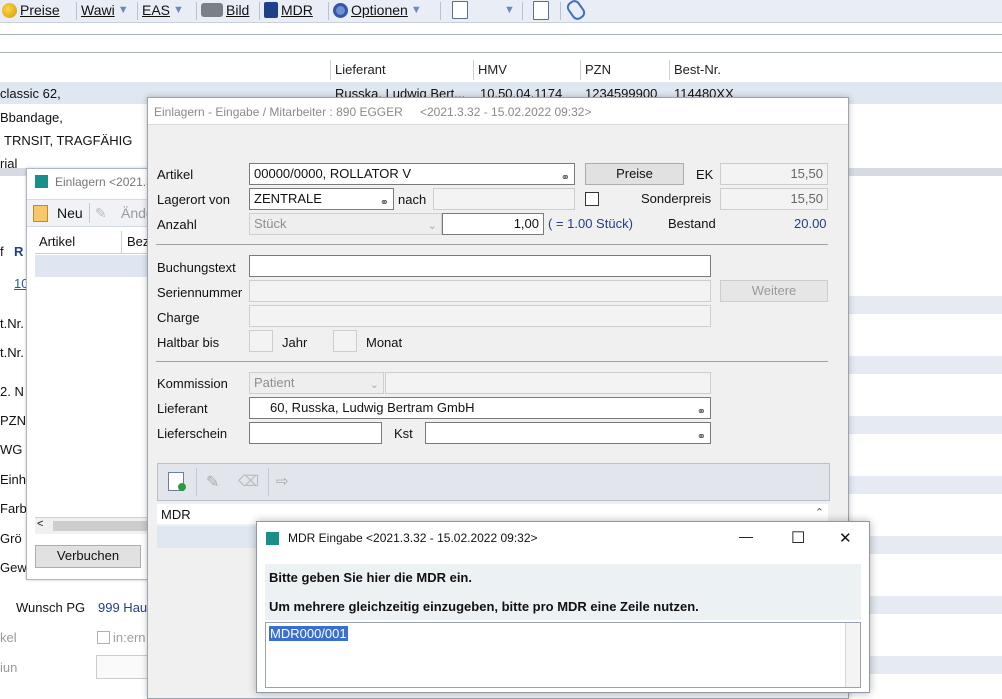 This screenshot has width=1002, height=699. What do you see at coordinates (598, 69) in the screenshot?
I see `column-header-pzn: PZN` at bounding box center [598, 69].